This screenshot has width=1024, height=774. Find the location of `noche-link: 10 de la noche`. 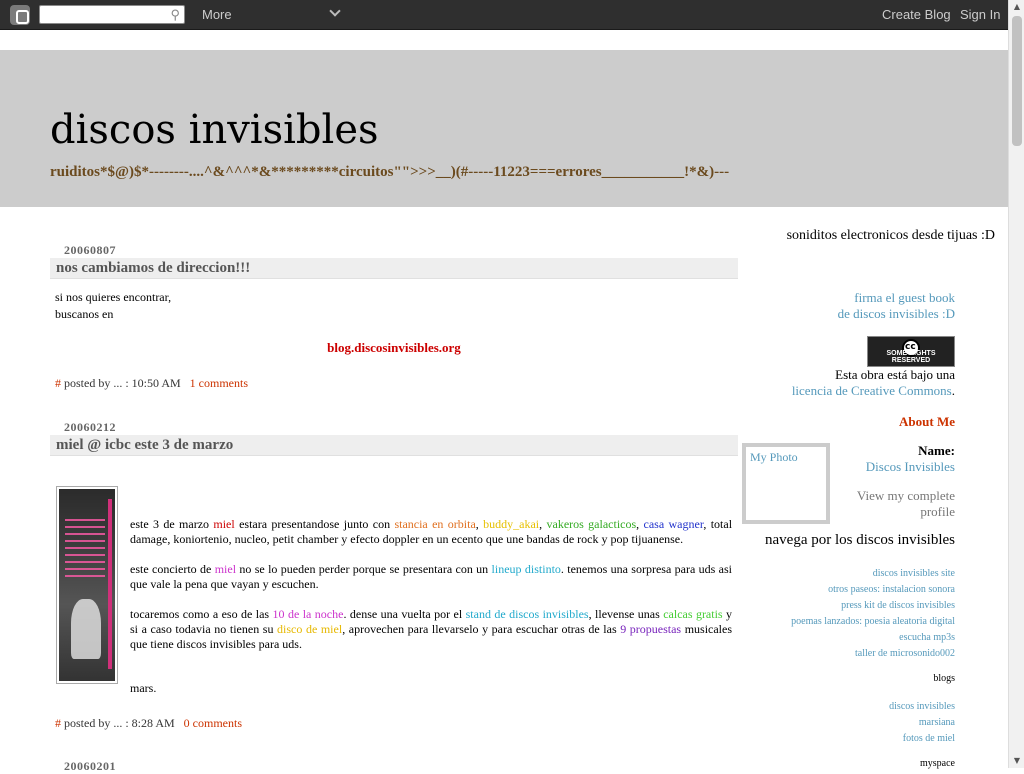

noche-link: 10 de la noche is located at coordinates (308, 614).